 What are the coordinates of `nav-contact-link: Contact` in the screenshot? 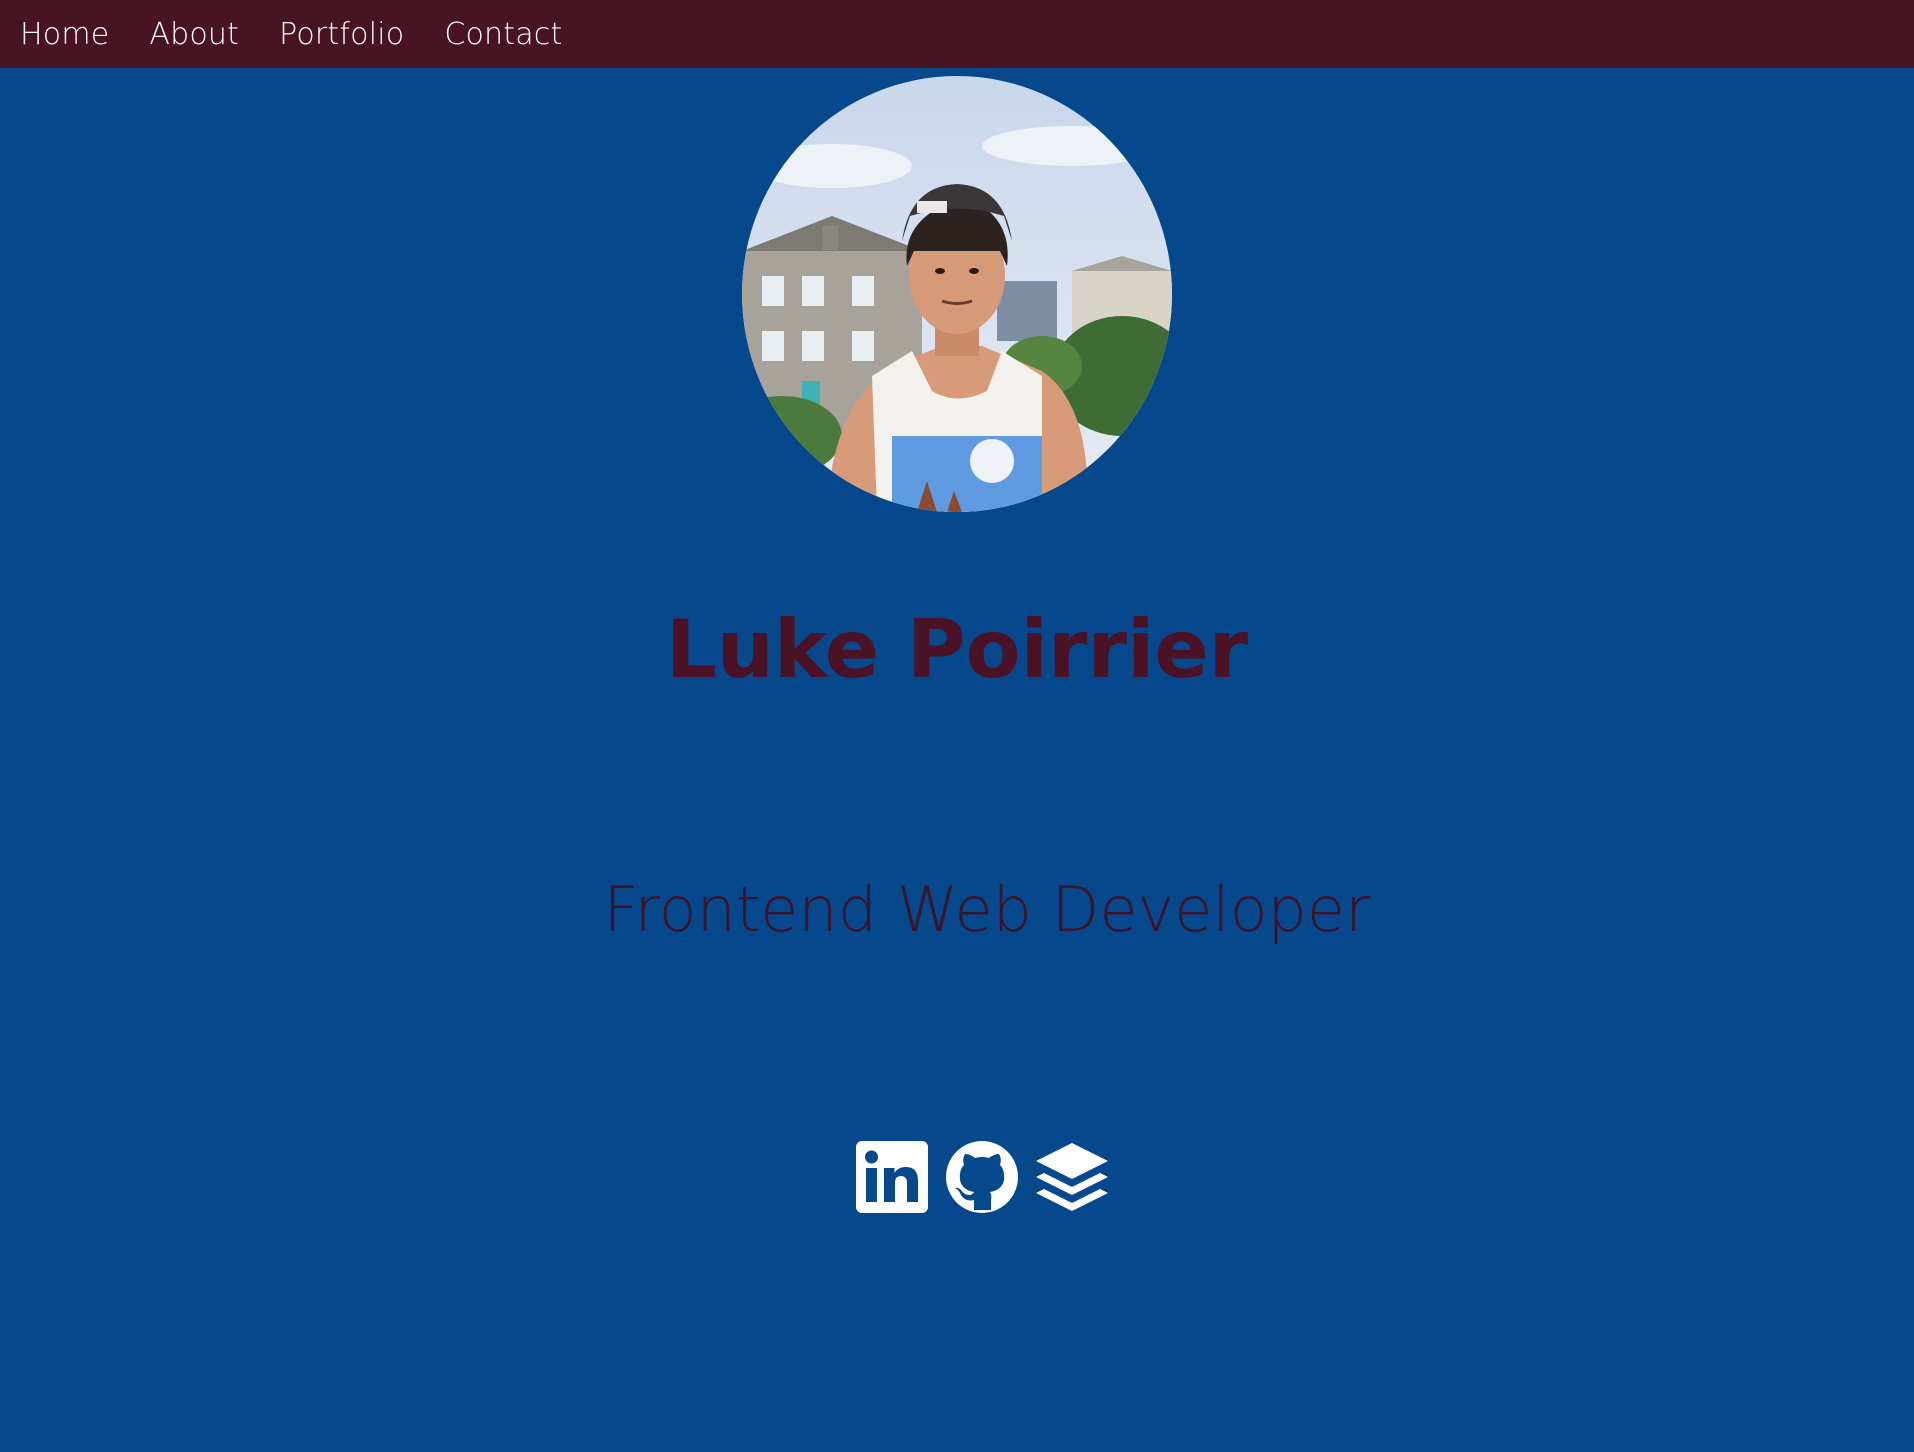 It's located at (503, 34).